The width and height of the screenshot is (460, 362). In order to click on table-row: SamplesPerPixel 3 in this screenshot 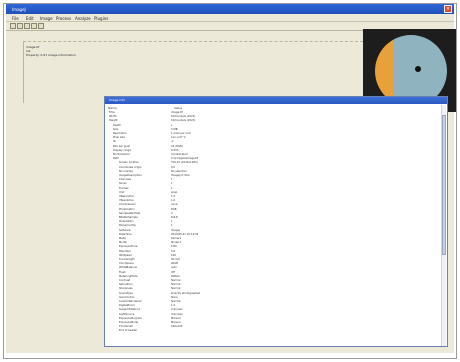, I will do `click(272, 213)`.